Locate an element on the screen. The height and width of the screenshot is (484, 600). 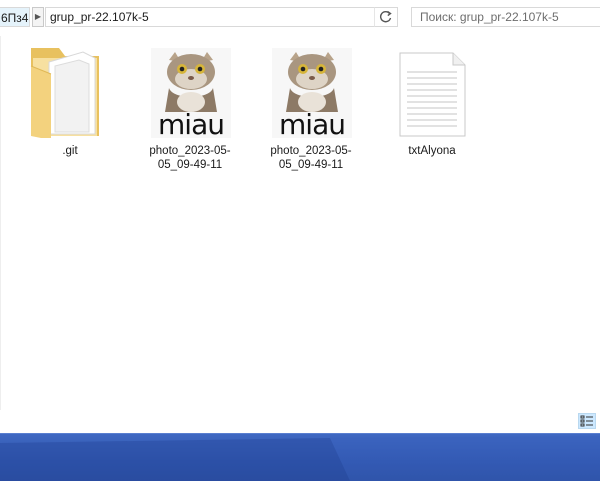
address-bar: 6Пз4 ▶ grup_pr-22.107k-5 ⌄ is located at coordinates (300, 18).